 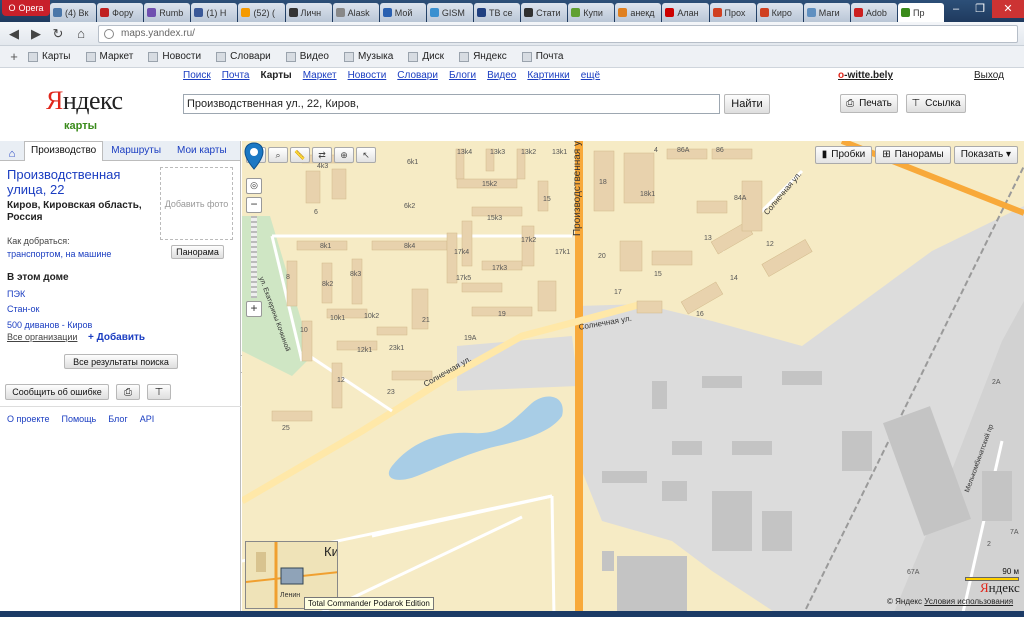 I want to click on footer-help-link: Помощь, so click(x=78, y=419).